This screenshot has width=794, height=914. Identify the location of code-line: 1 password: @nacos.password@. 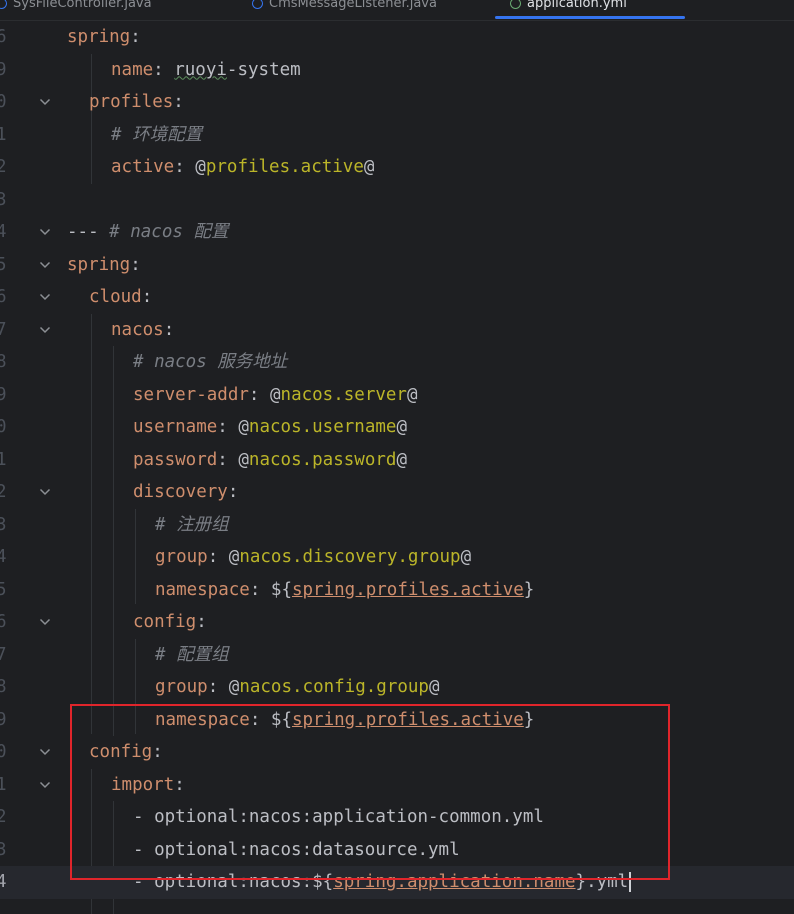
(397, 460).